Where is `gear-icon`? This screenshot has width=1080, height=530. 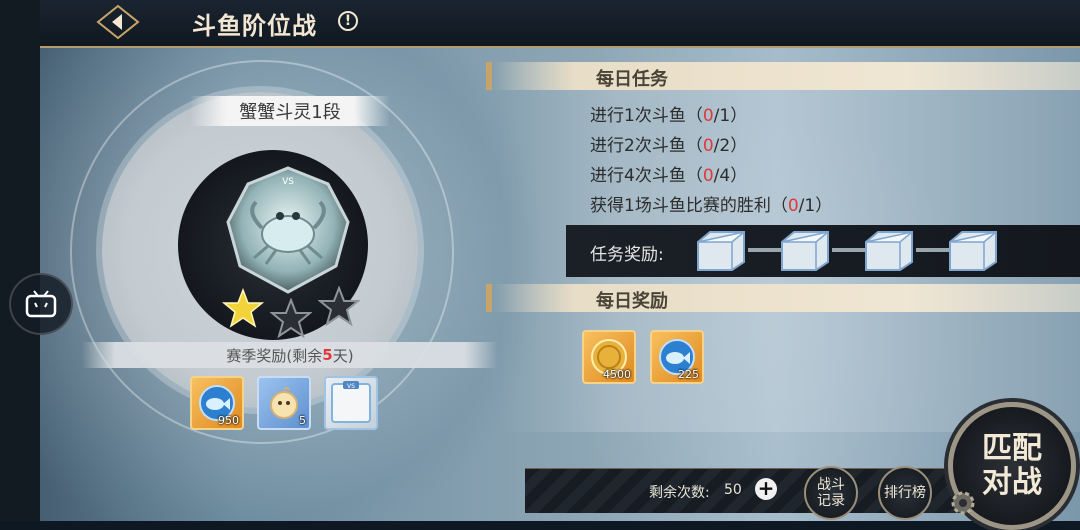
gear-icon is located at coordinates (963, 503).